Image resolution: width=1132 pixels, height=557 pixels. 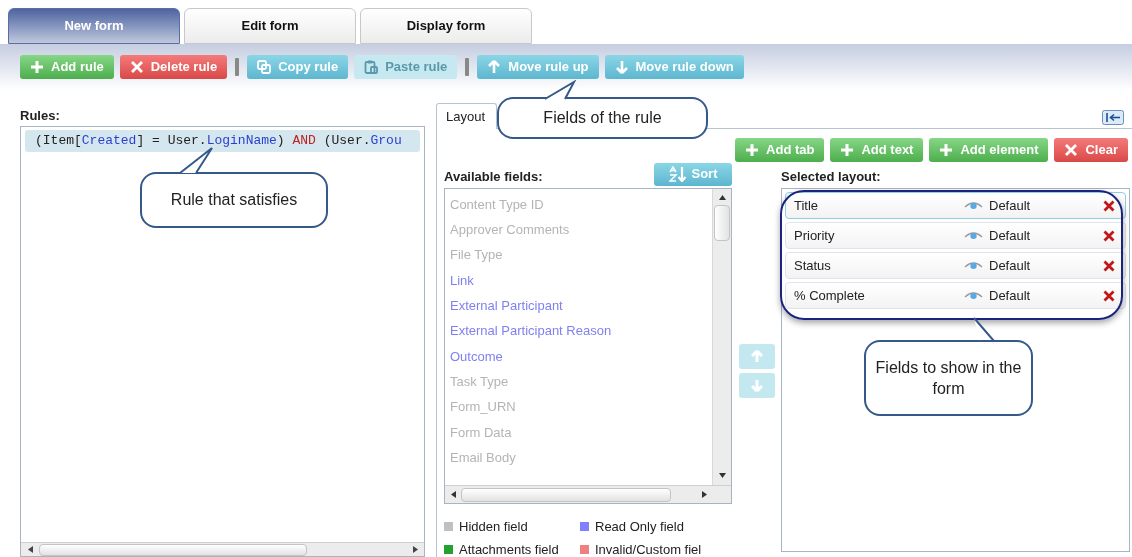 What do you see at coordinates (955, 265) in the screenshot?
I see `layout-row: Status Default` at bounding box center [955, 265].